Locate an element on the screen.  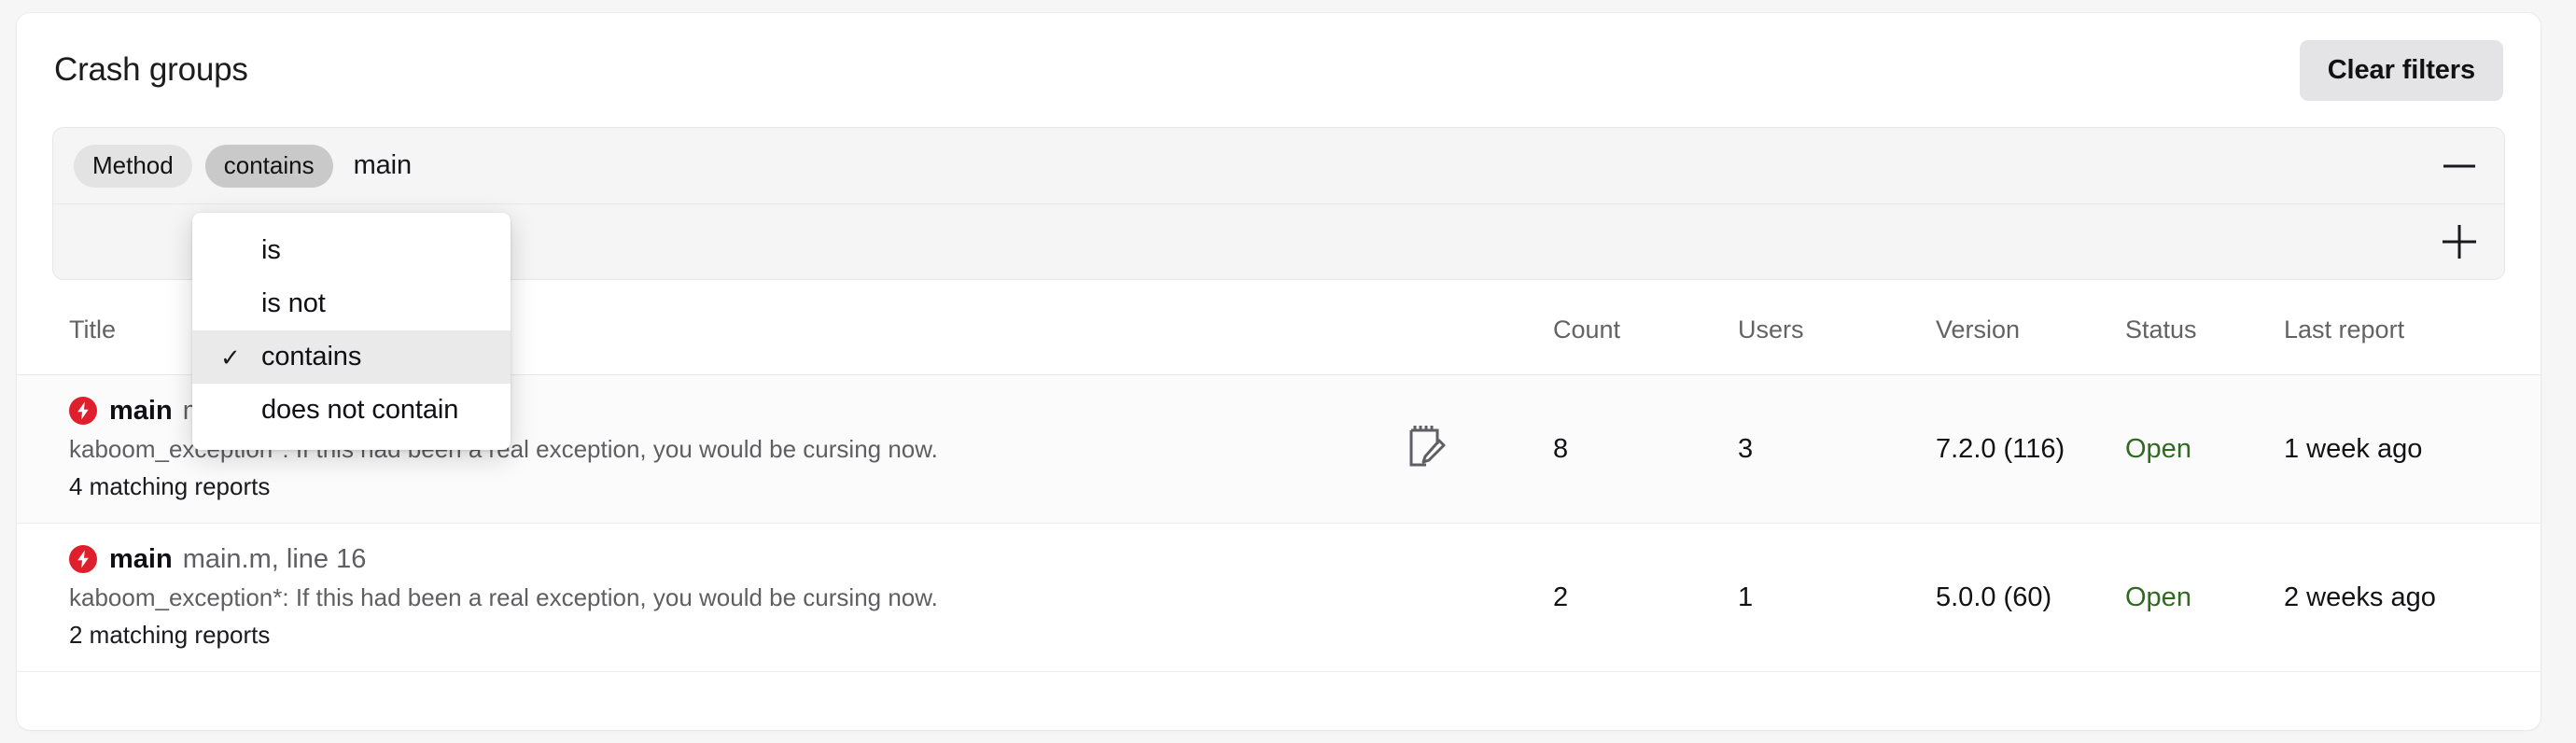
dropdown-option-label: is not is located at coordinates (293, 303).